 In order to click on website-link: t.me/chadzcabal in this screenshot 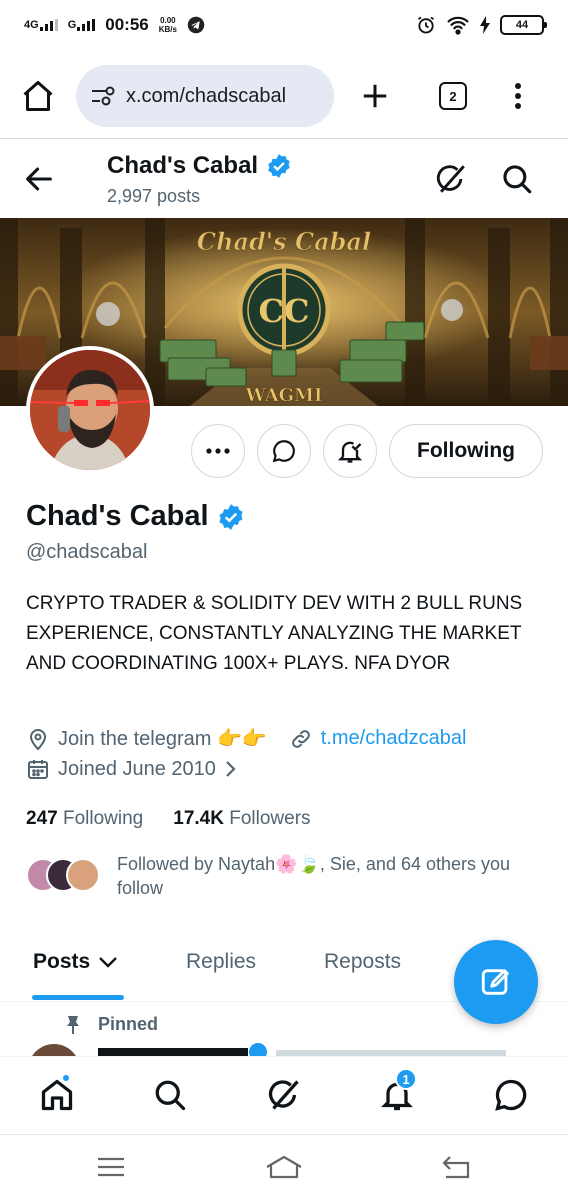, I will do `click(377, 739)`.